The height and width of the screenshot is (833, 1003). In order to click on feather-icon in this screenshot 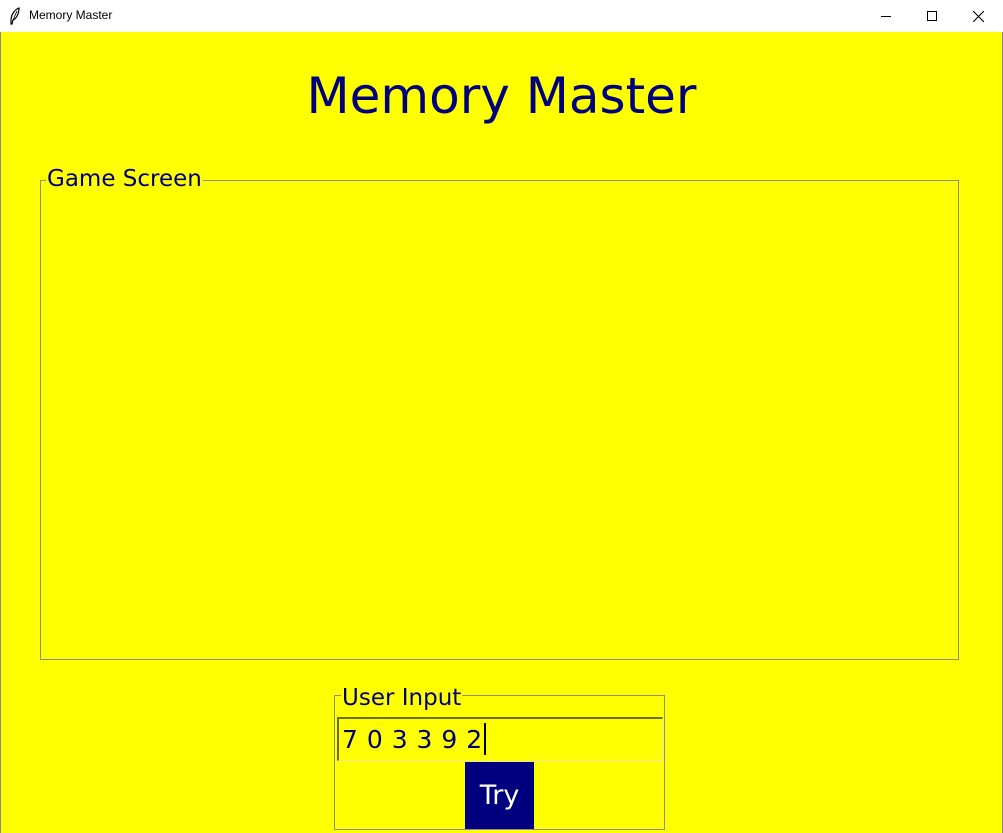, I will do `click(15, 16)`.